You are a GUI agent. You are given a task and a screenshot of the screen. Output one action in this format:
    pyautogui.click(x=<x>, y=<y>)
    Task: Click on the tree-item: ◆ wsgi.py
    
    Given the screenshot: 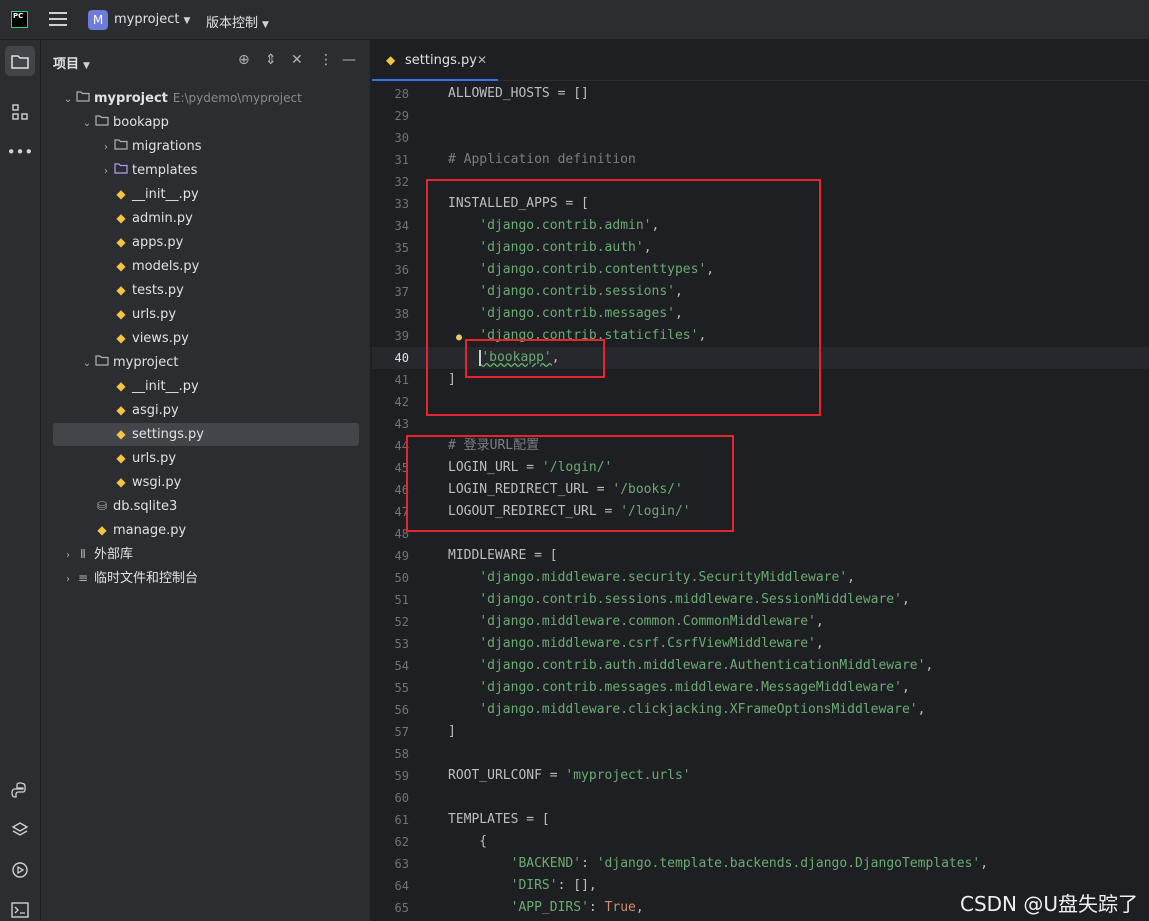 What is the action you would take?
    pyautogui.click(x=206, y=482)
    